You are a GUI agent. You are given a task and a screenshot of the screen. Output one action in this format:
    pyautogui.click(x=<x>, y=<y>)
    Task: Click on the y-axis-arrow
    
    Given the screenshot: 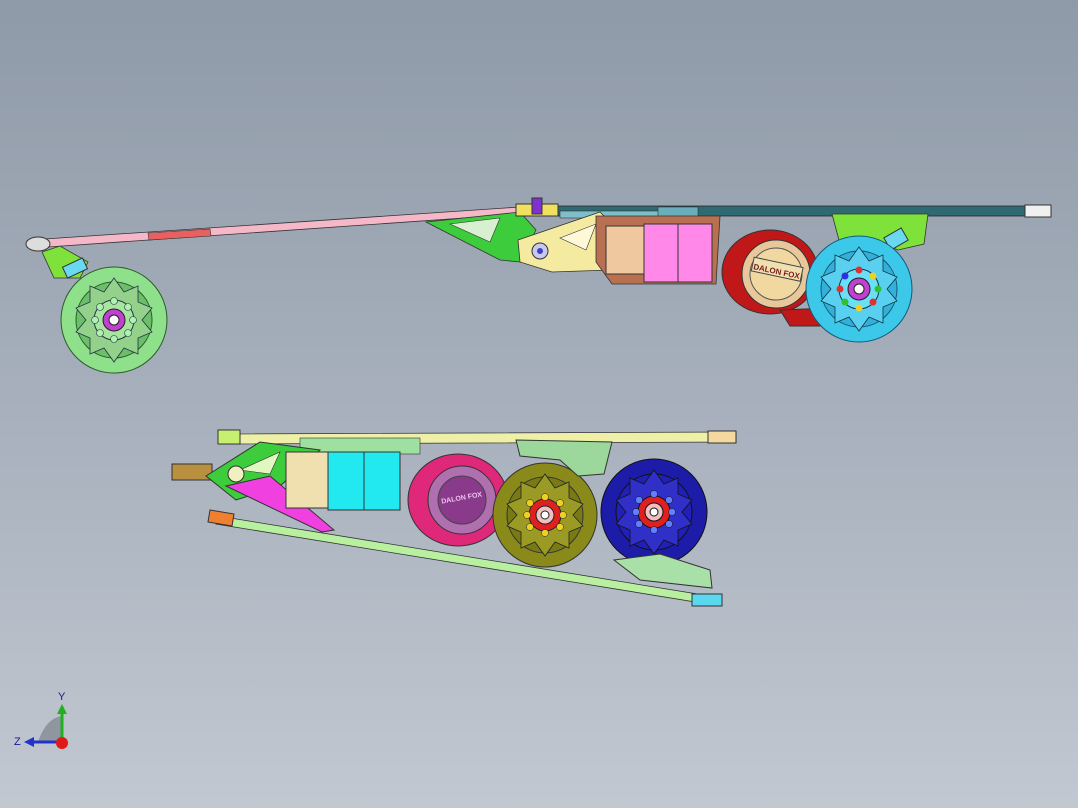 What is the action you would take?
    pyautogui.click(x=62, y=709)
    